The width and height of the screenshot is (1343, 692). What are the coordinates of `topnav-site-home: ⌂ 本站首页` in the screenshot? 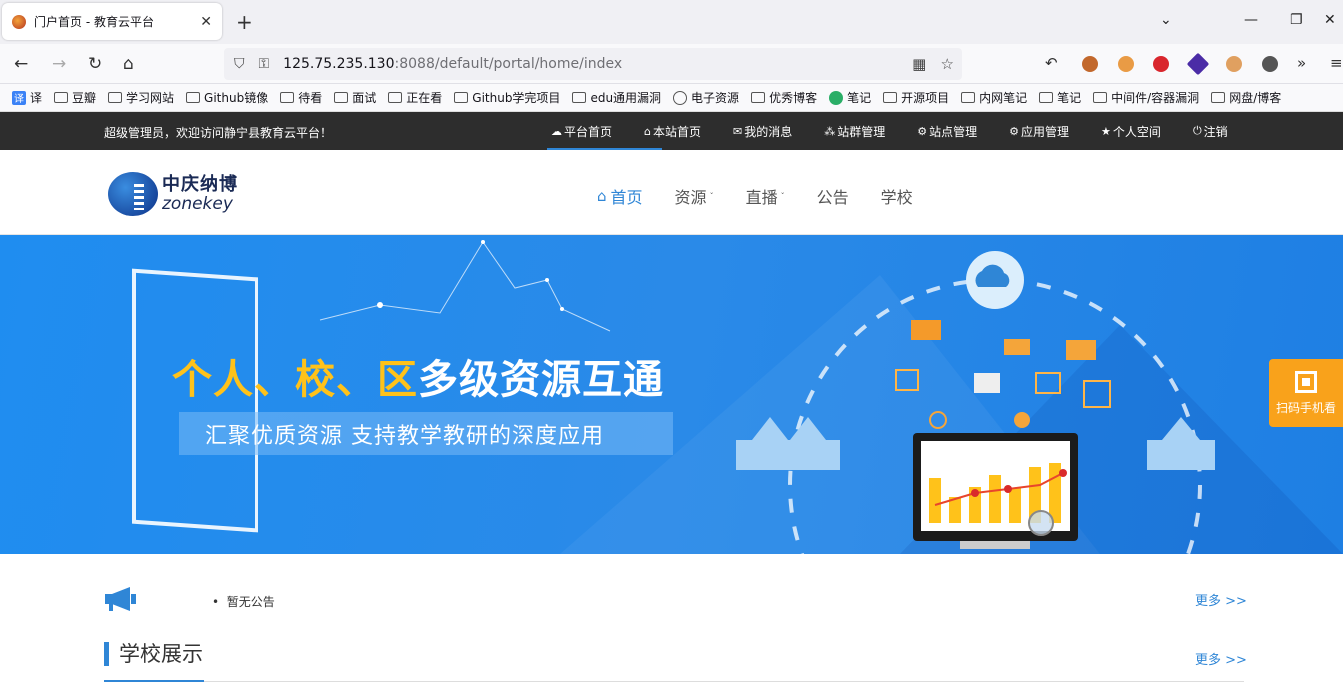 It's located at (672, 131).